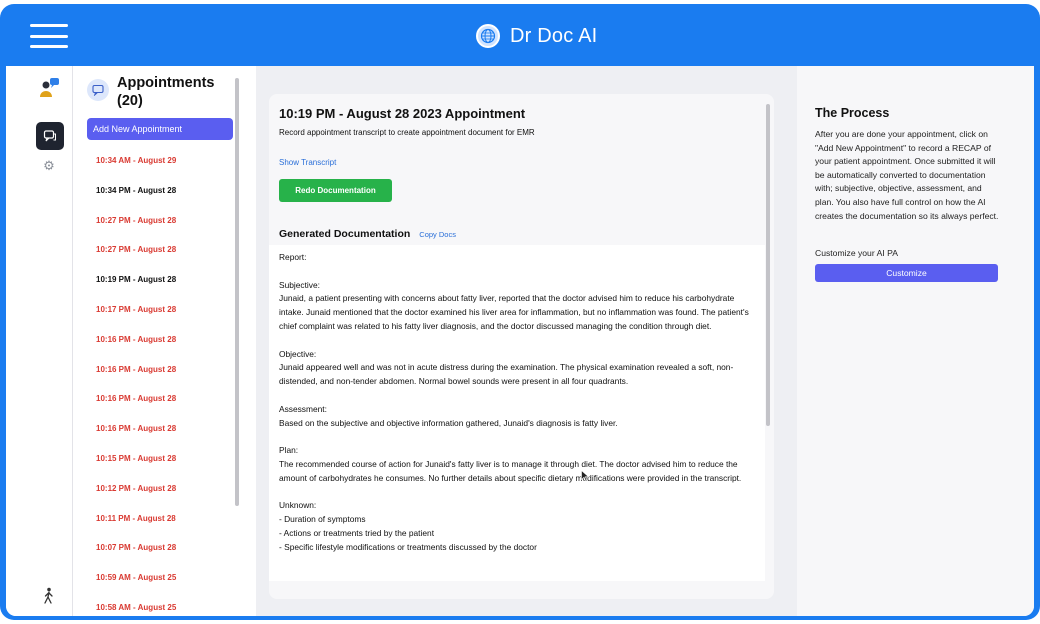 This screenshot has height=624, width=1040. What do you see at coordinates (49, 88) in the screenshot?
I see `people-chat-icon` at bounding box center [49, 88].